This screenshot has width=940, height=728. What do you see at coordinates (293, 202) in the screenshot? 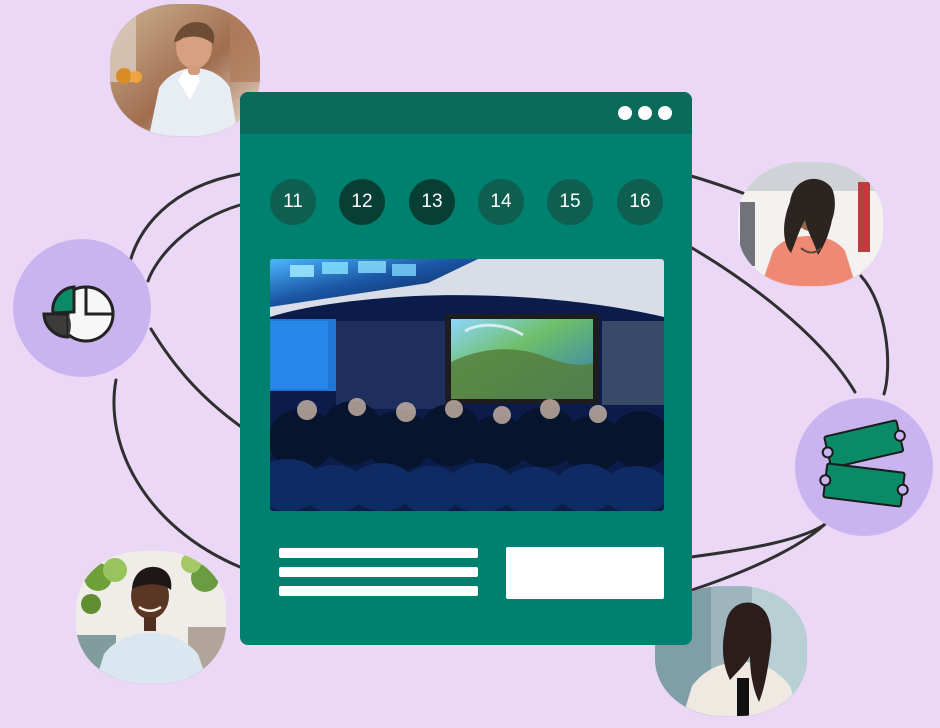
I see `date-11-button: 11` at bounding box center [293, 202].